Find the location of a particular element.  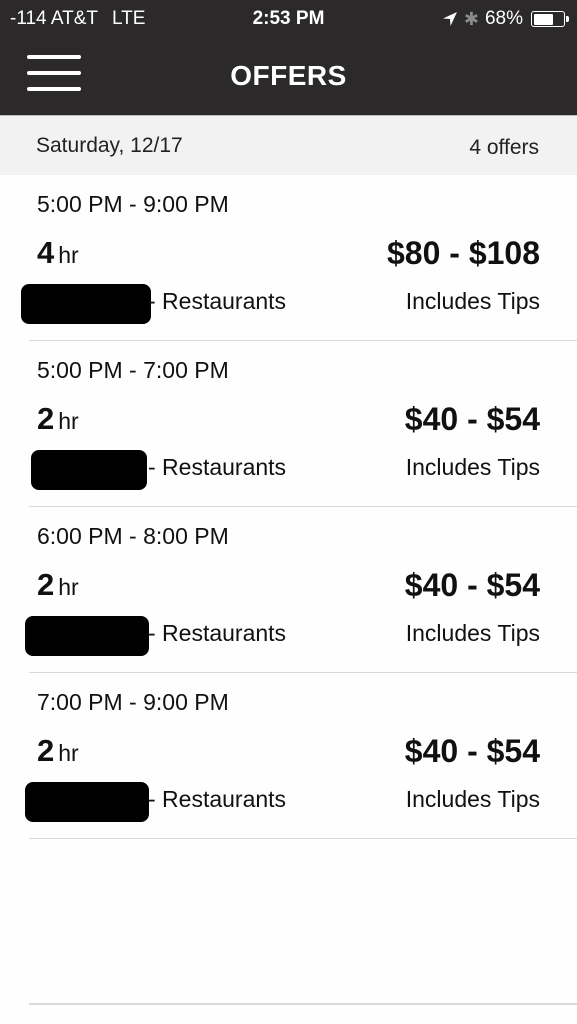

battery-nub is located at coordinates (567, 19).